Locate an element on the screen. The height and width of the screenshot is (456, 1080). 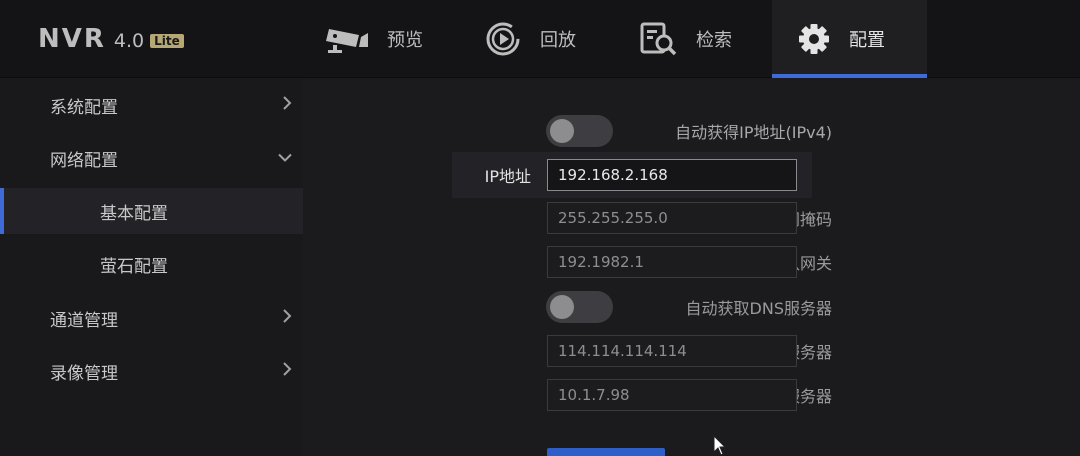
logo-version: 4.0 is located at coordinates (129, 41).